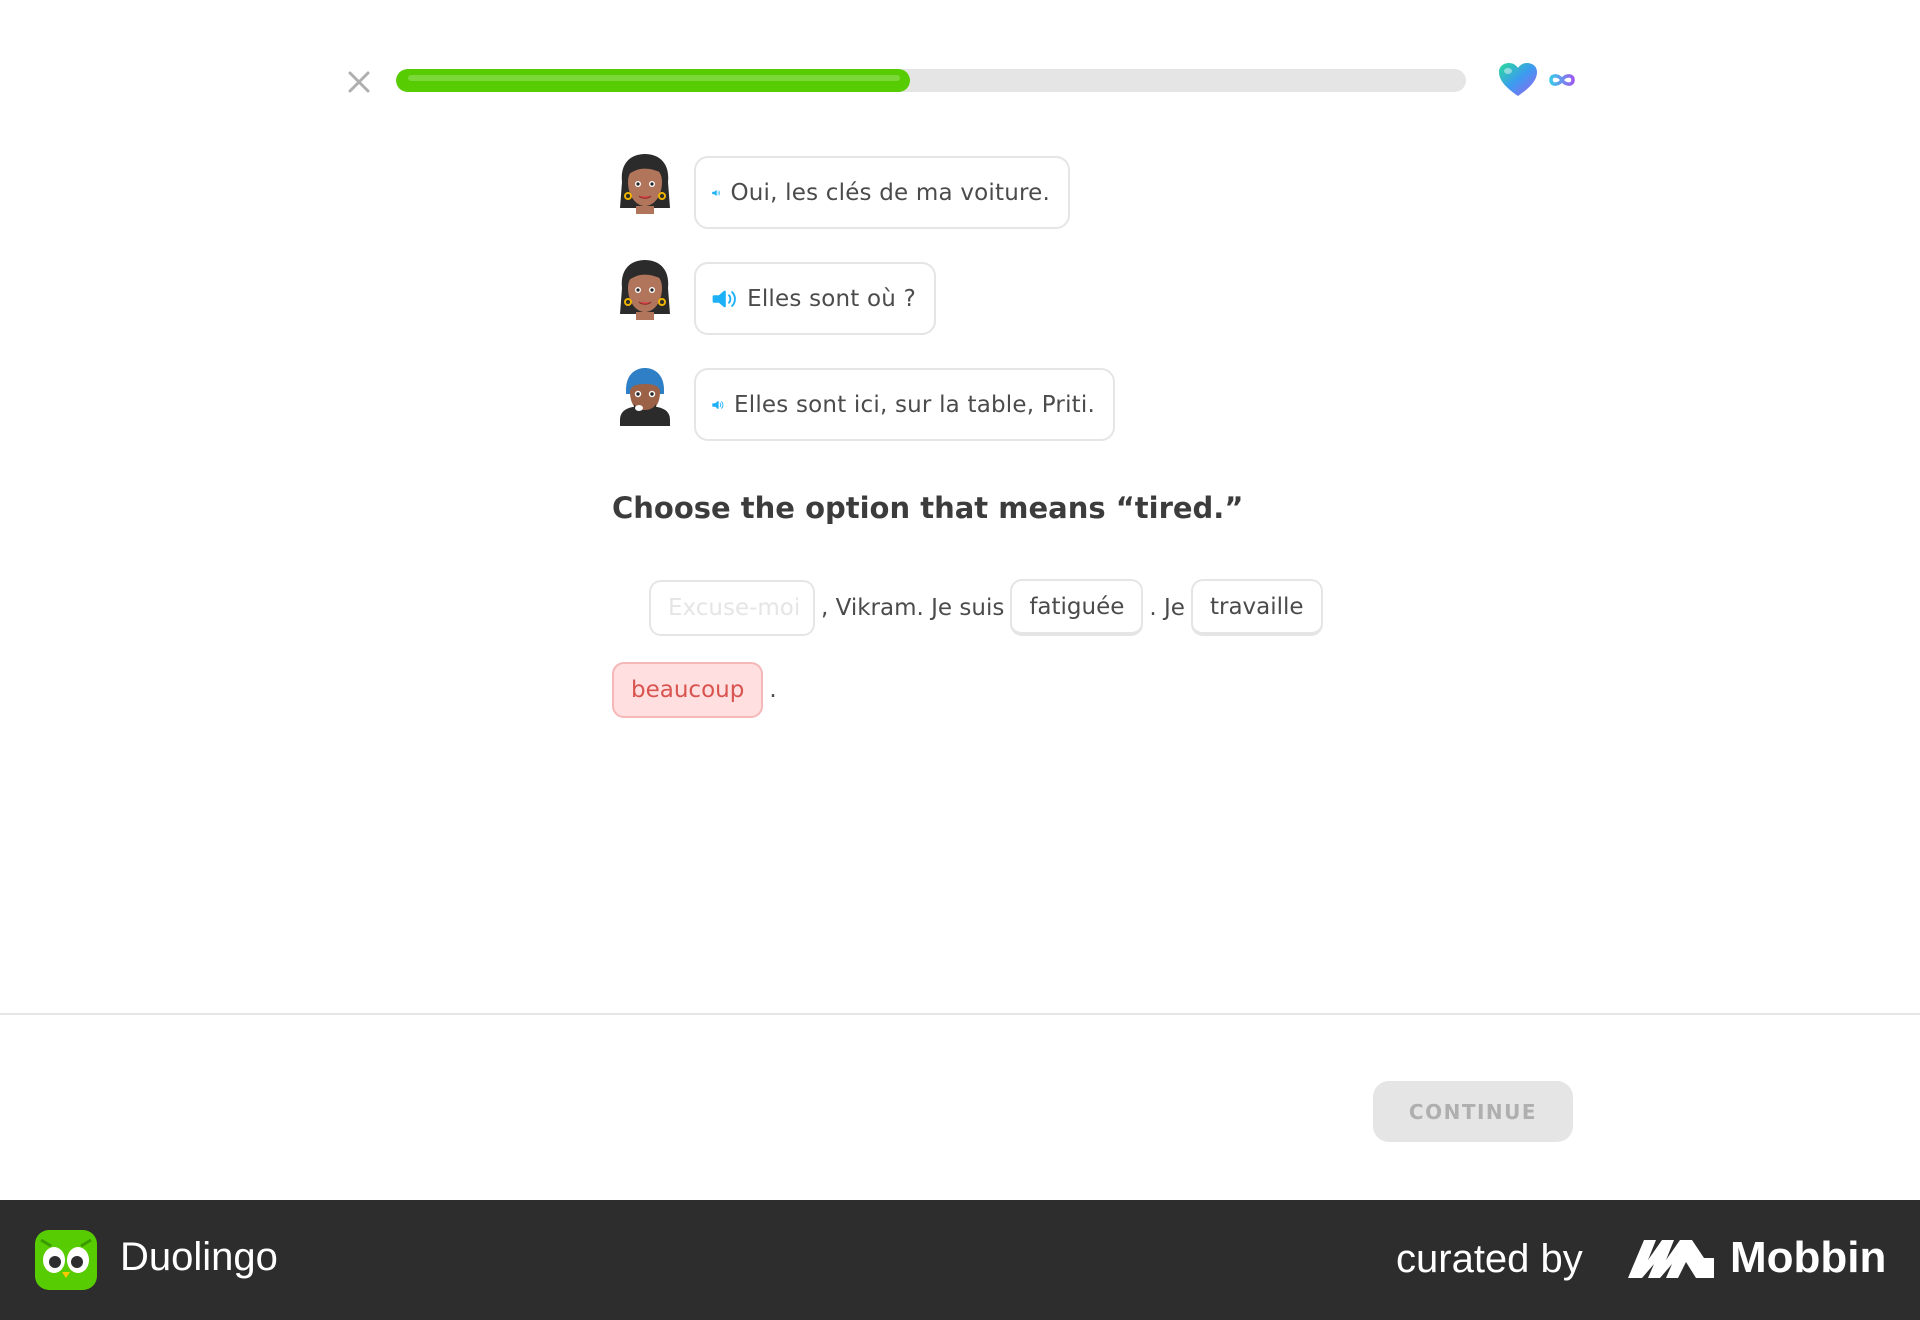 The image size is (1920, 1320). What do you see at coordinates (1489, 1259) in the screenshot?
I see `curated-by-label: curated by` at bounding box center [1489, 1259].